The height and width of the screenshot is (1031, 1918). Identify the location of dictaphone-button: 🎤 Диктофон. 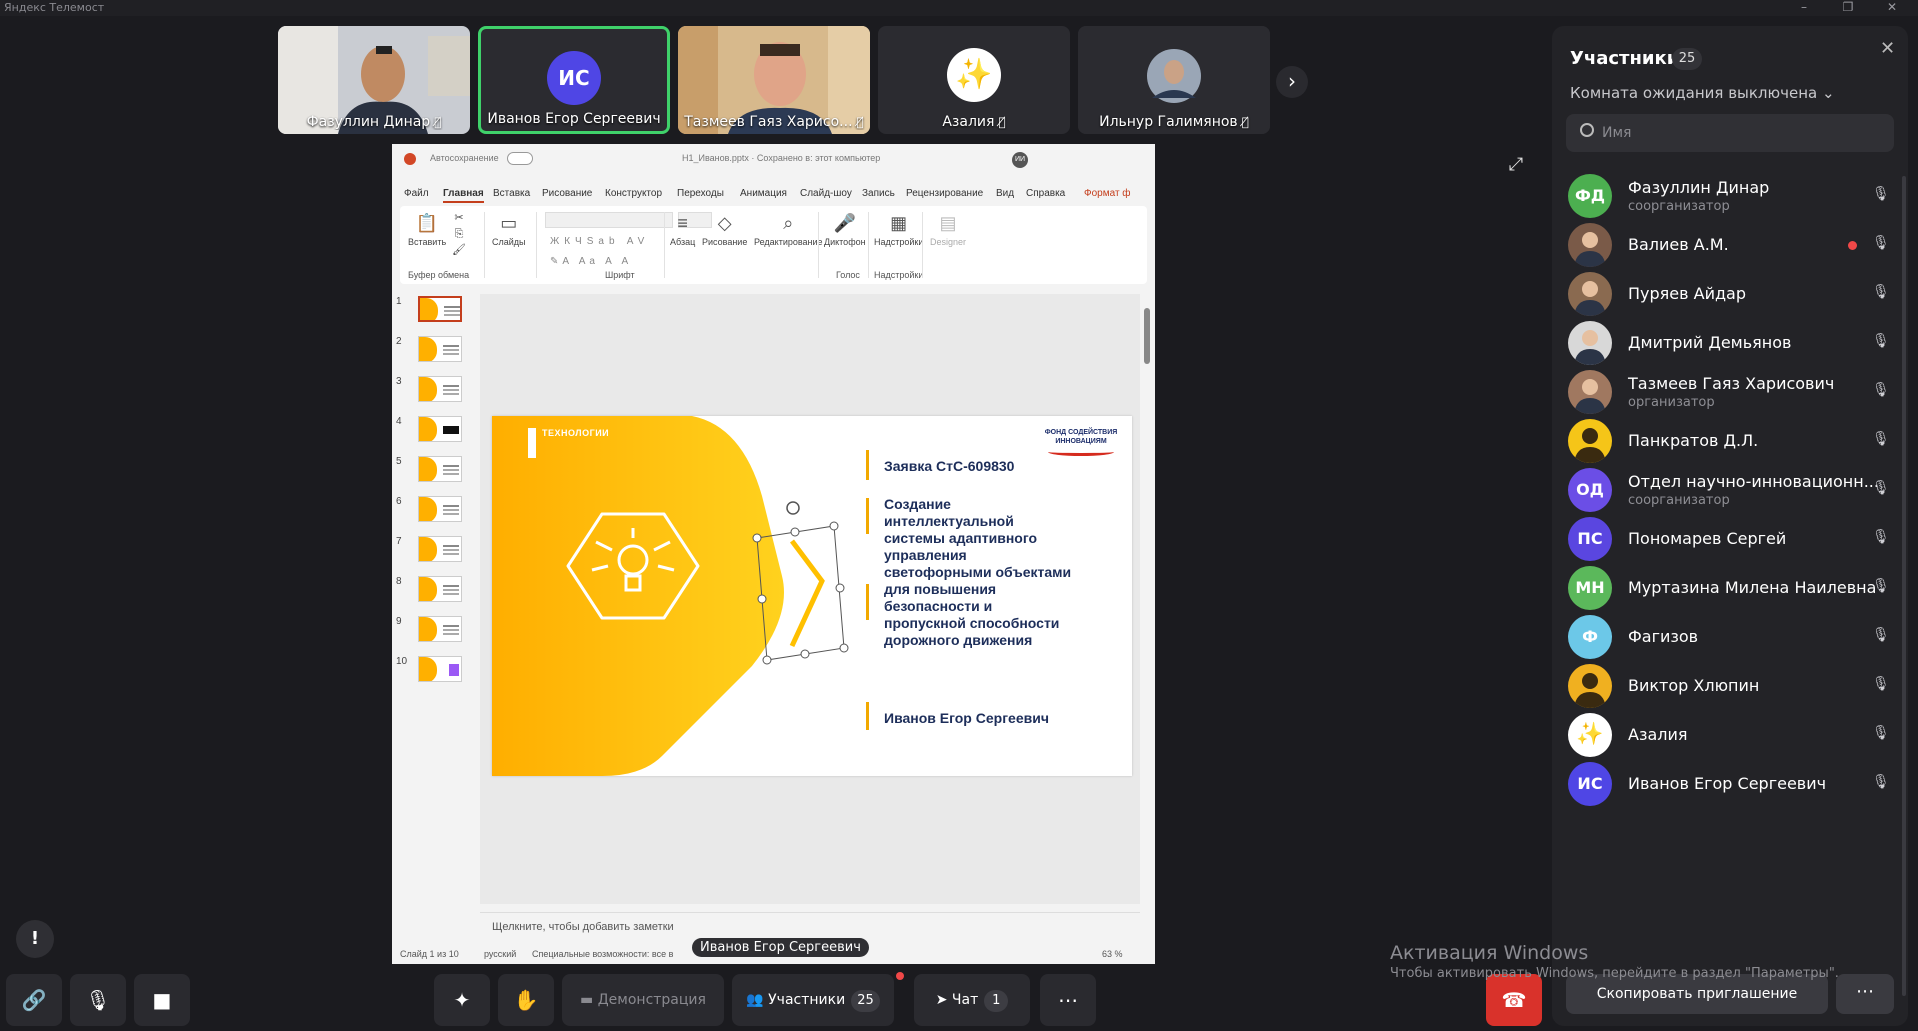
(845, 229).